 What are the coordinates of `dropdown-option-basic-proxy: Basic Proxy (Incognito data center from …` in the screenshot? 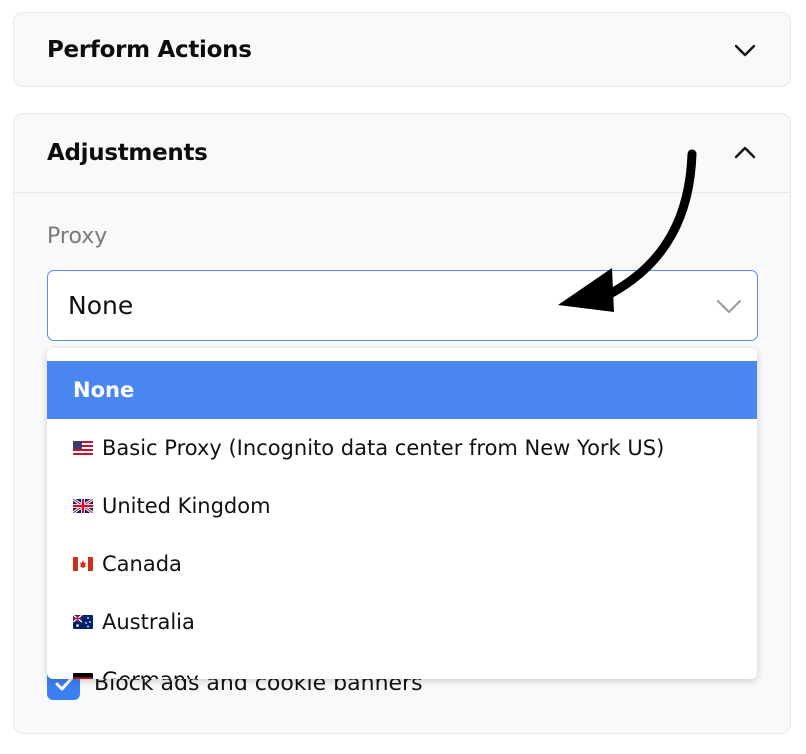 It's located at (402, 448).